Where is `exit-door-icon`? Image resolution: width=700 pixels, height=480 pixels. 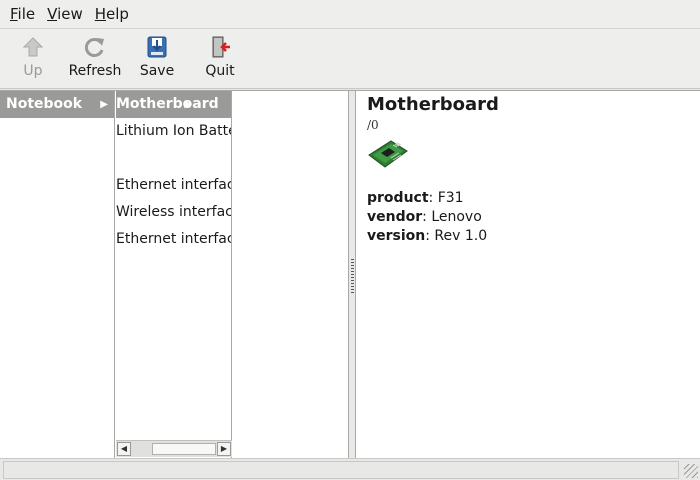 exit-door-icon is located at coordinates (220, 47).